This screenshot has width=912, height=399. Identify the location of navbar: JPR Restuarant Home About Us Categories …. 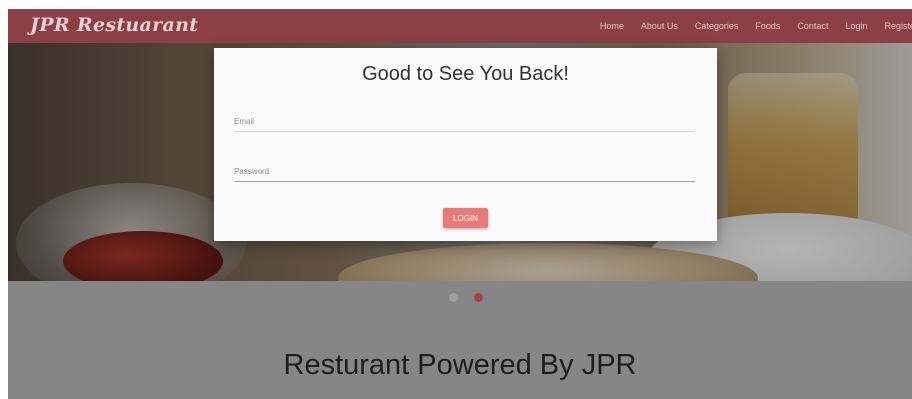
(460, 26).